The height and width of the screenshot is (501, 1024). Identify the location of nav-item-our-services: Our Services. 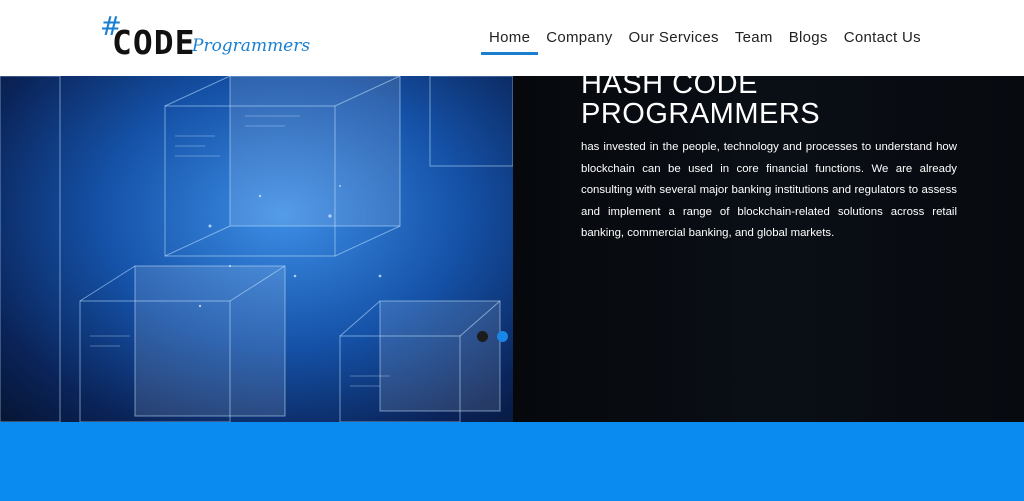
(674, 38).